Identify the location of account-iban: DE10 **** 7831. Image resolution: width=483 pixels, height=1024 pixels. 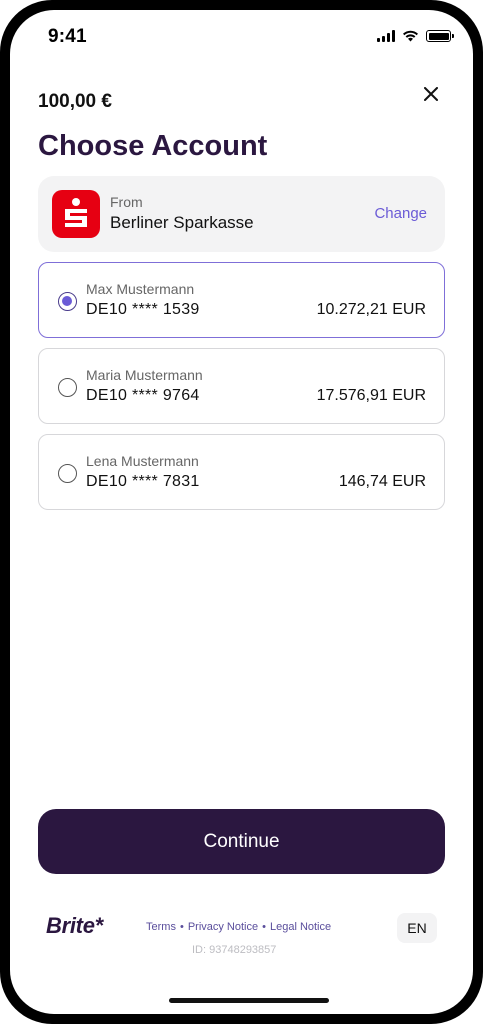
(143, 481).